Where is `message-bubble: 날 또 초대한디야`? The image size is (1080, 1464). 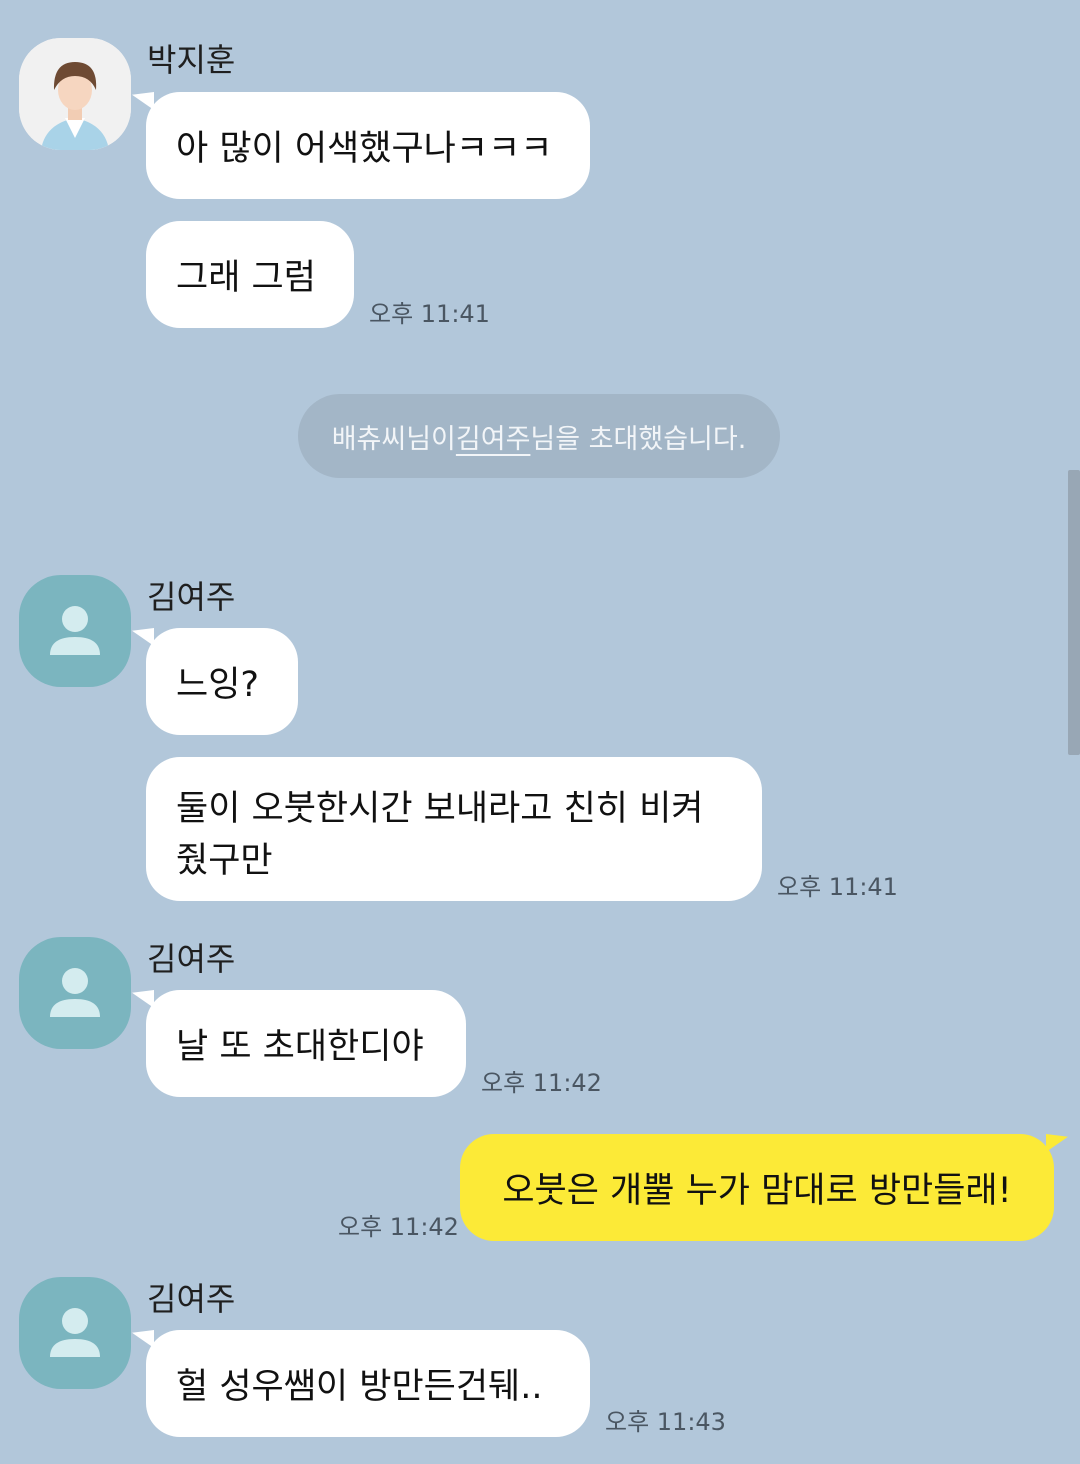
message-bubble: 날 또 초대한디야 is located at coordinates (299, 1043).